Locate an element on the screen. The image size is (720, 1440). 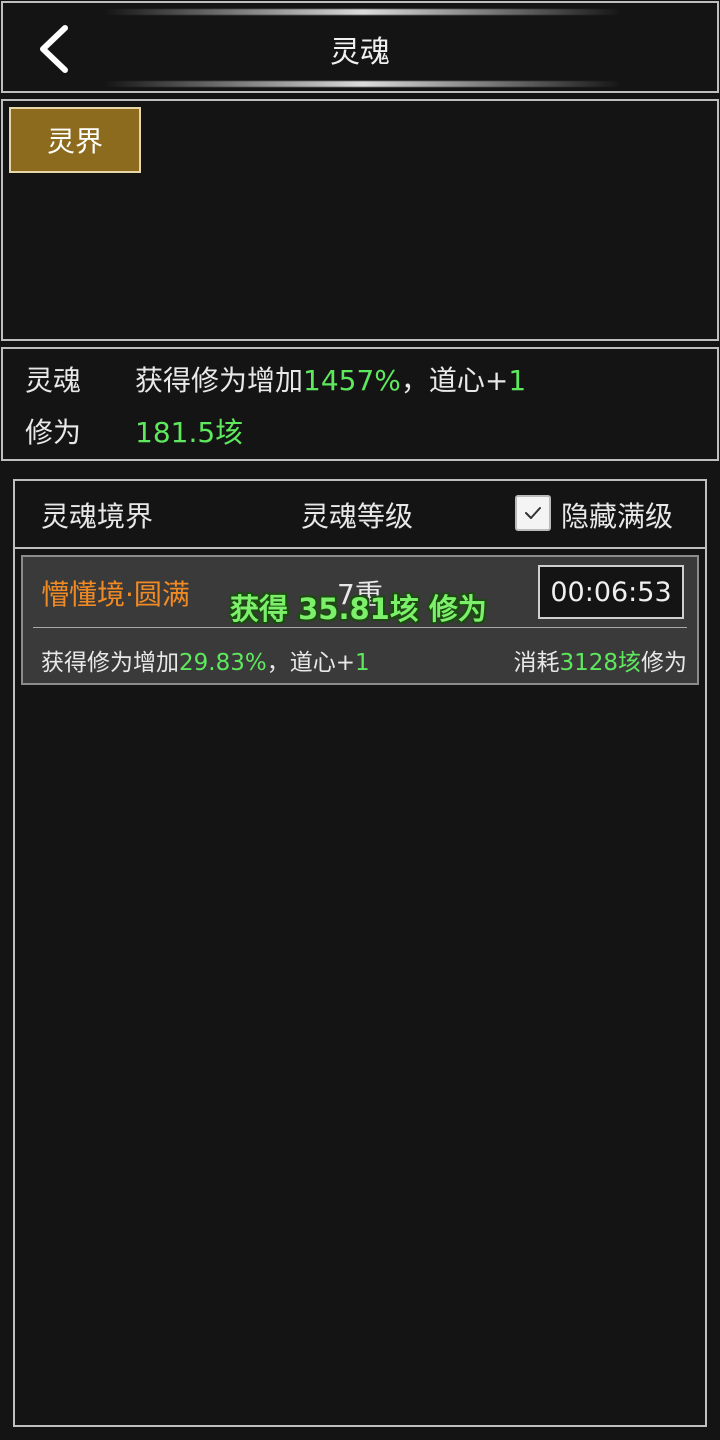
item-bonus-prefix: 获得修为增加 is located at coordinates (110, 663).